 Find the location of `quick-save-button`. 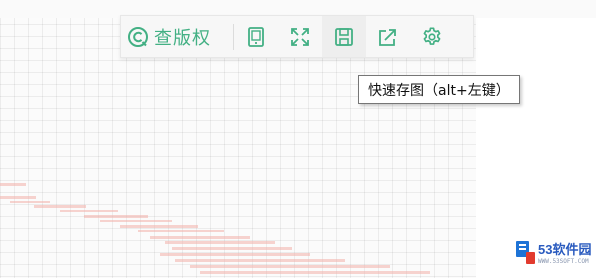

quick-save-button is located at coordinates (344, 36).